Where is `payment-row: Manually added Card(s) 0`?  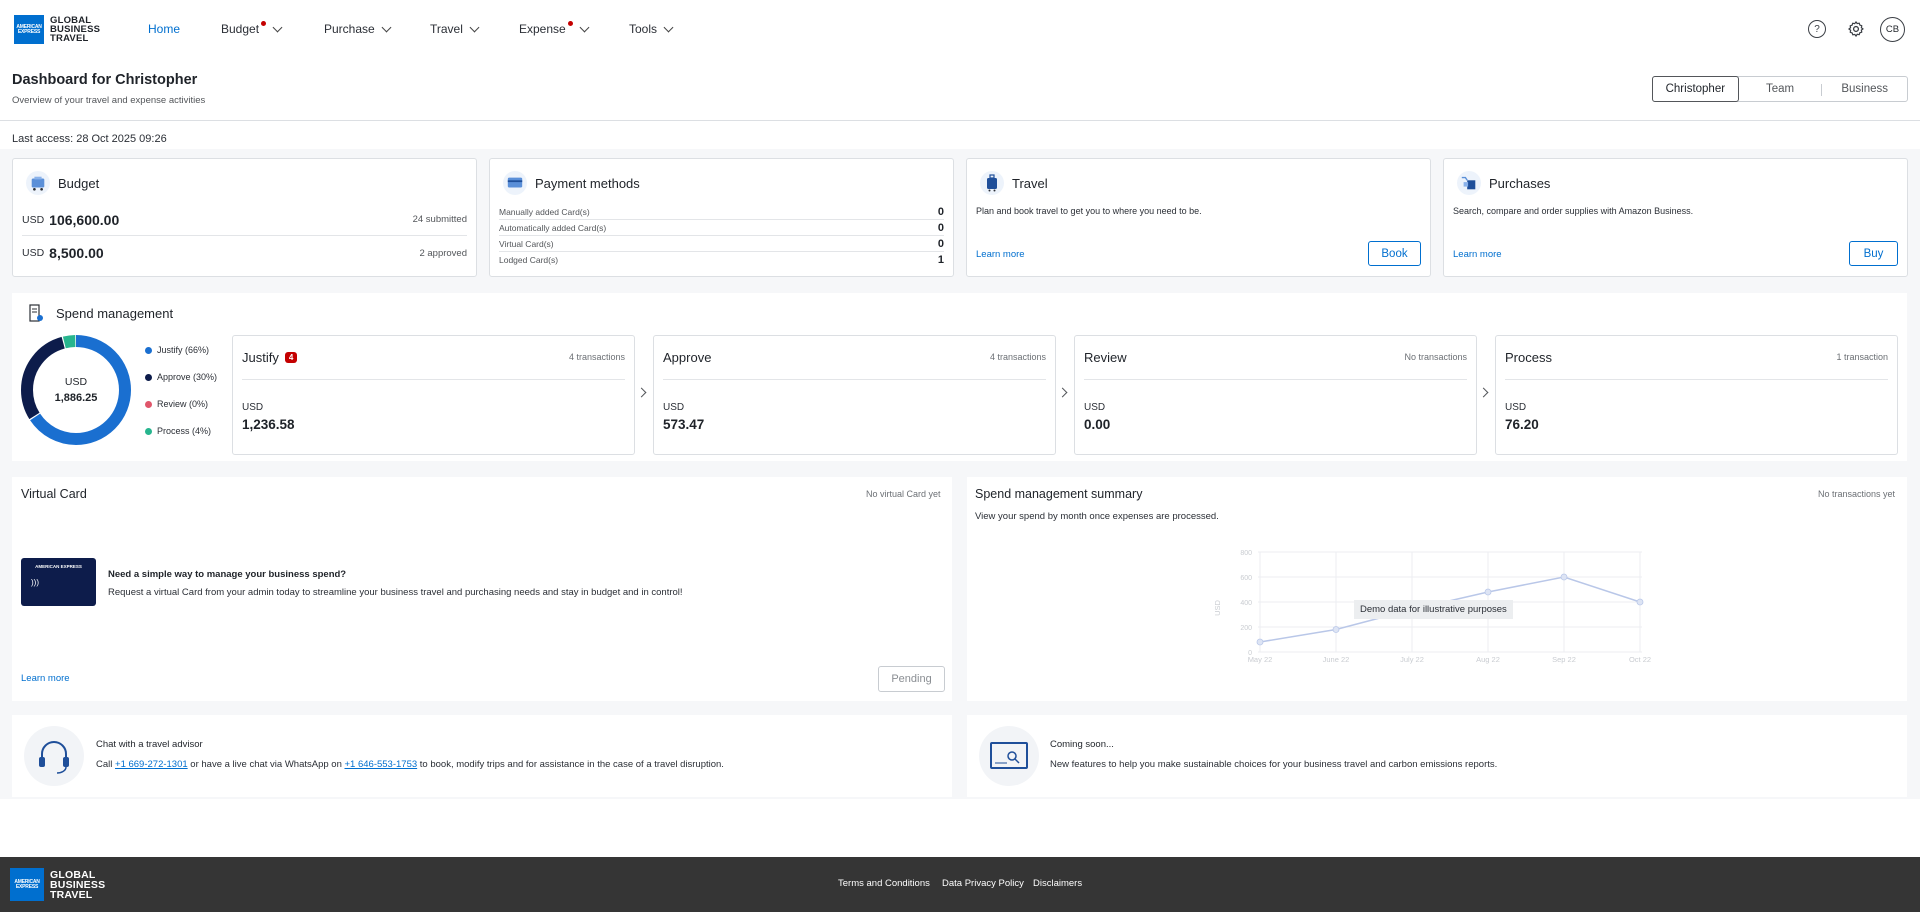 payment-row: Manually added Card(s) 0 is located at coordinates (721, 212).